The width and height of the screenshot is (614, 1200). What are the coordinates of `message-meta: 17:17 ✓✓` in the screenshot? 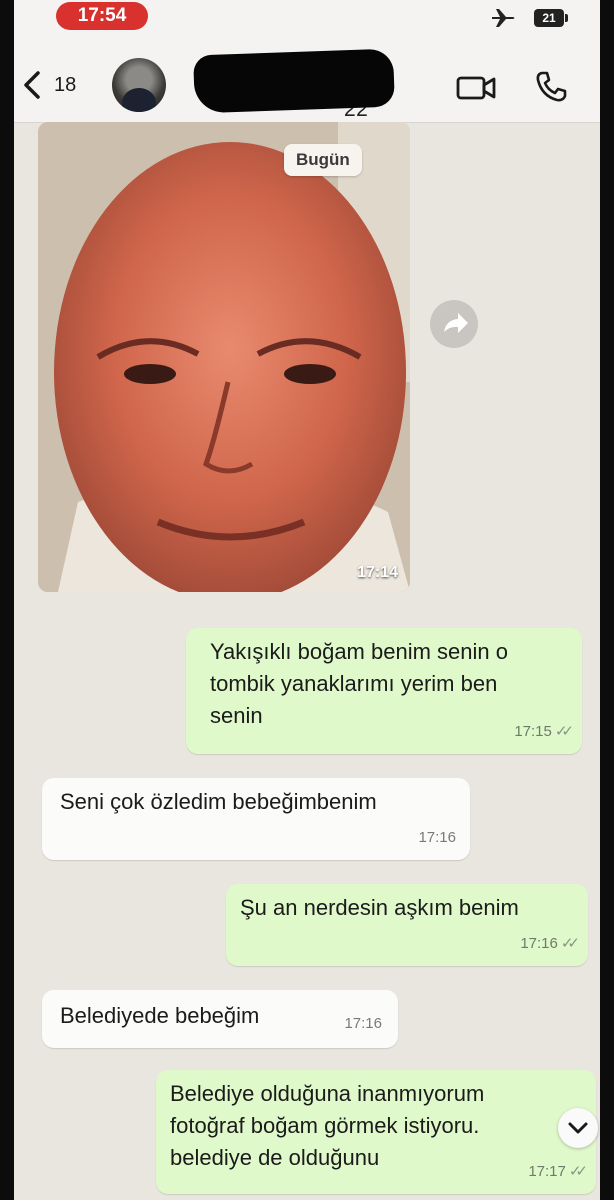 It's located at (558, 1172).